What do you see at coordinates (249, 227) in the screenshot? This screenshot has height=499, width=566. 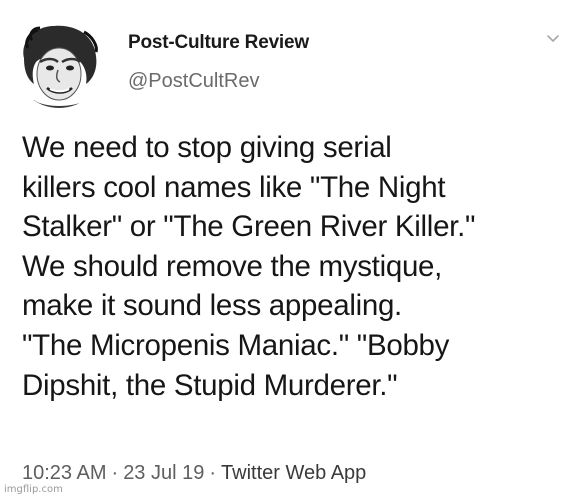 I see `tweet-text-line: Stalker" or "The Green River Killer."` at bounding box center [249, 227].